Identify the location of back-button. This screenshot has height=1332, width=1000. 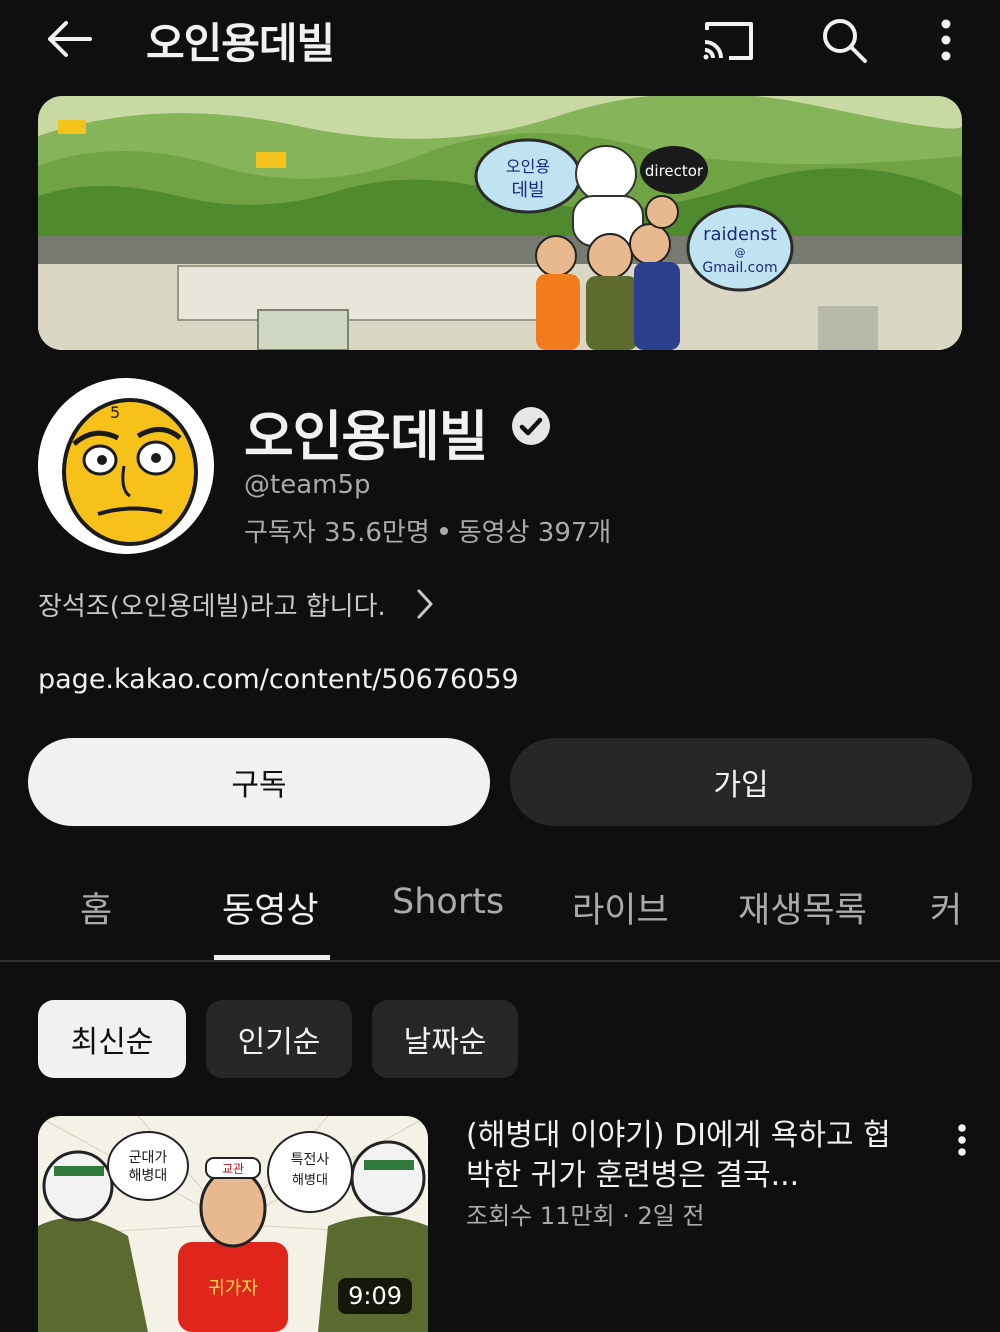
(68, 39).